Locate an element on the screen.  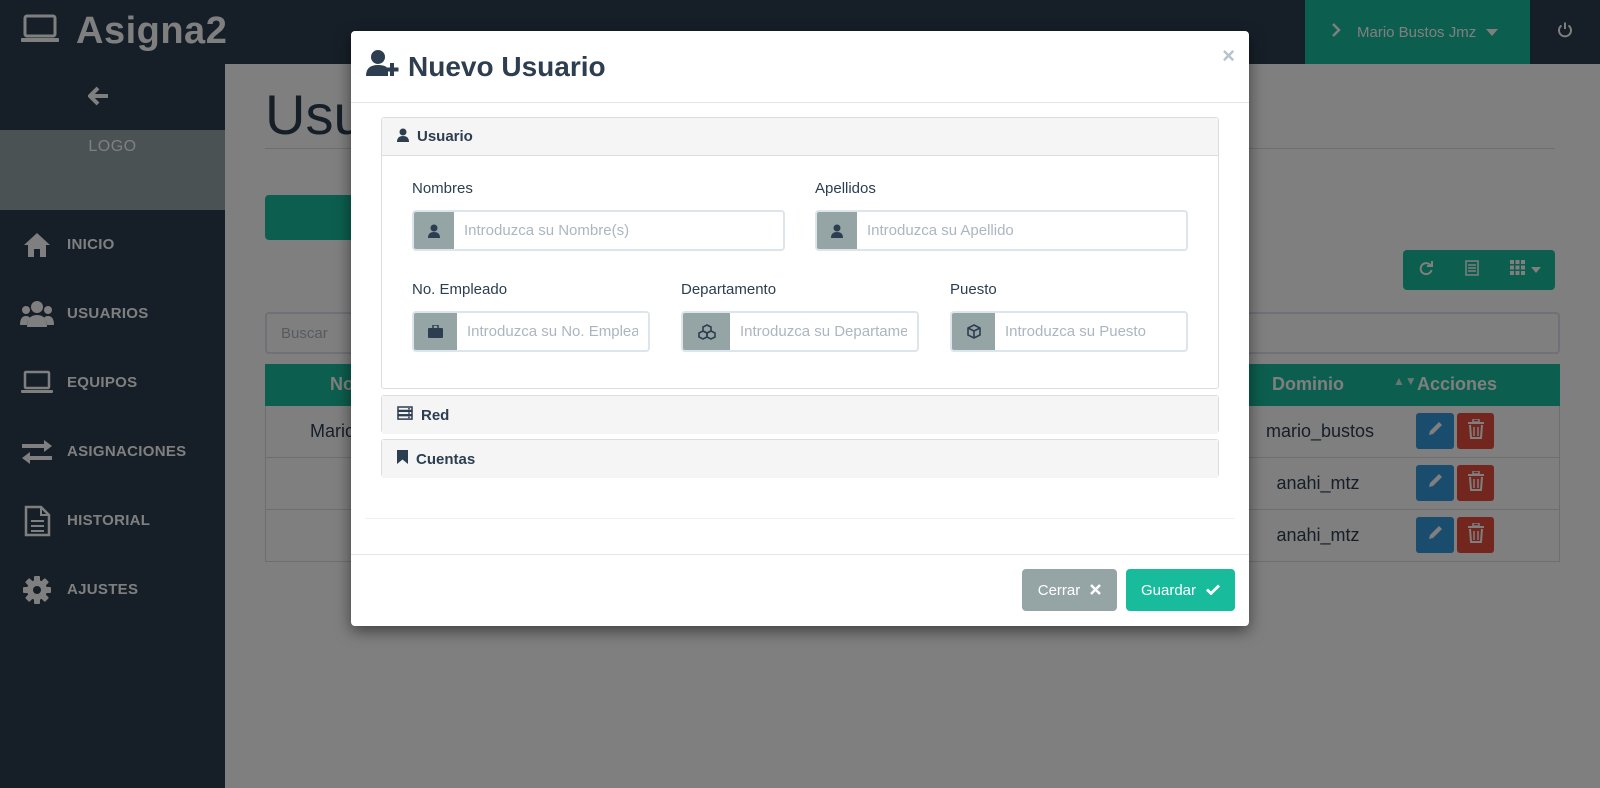
puesto-input-group is located at coordinates (1069, 331).